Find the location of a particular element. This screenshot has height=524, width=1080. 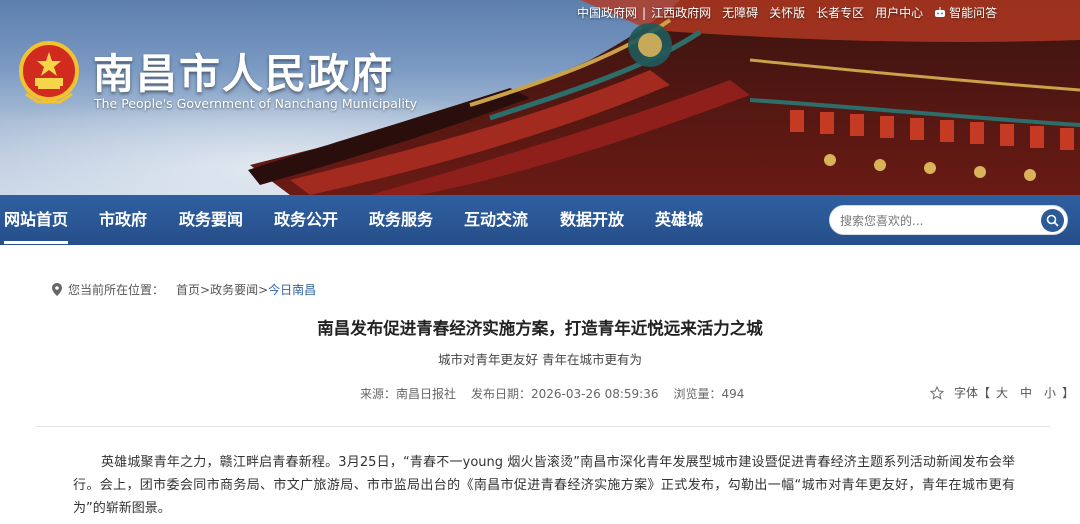

robot-icon is located at coordinates (940, 12).